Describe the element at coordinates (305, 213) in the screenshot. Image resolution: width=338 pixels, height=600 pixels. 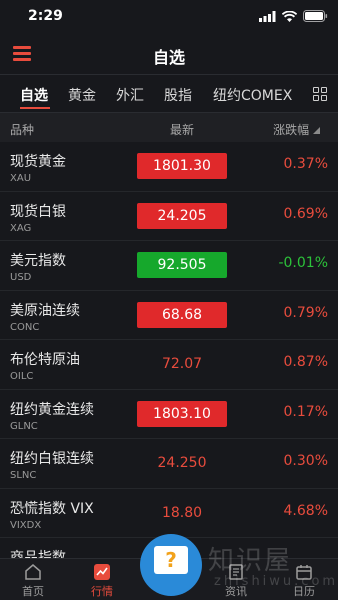
I see `change-value: 0.69%` at that location.